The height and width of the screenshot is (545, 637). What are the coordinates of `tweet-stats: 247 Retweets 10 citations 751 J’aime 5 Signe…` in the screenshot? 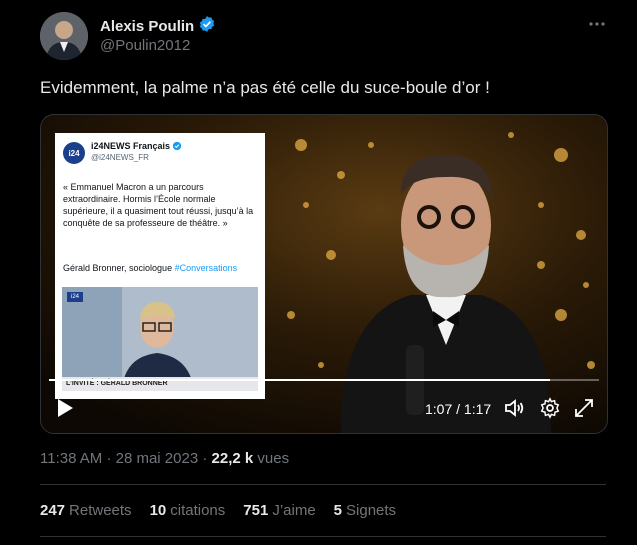 It's located at (218, 510).